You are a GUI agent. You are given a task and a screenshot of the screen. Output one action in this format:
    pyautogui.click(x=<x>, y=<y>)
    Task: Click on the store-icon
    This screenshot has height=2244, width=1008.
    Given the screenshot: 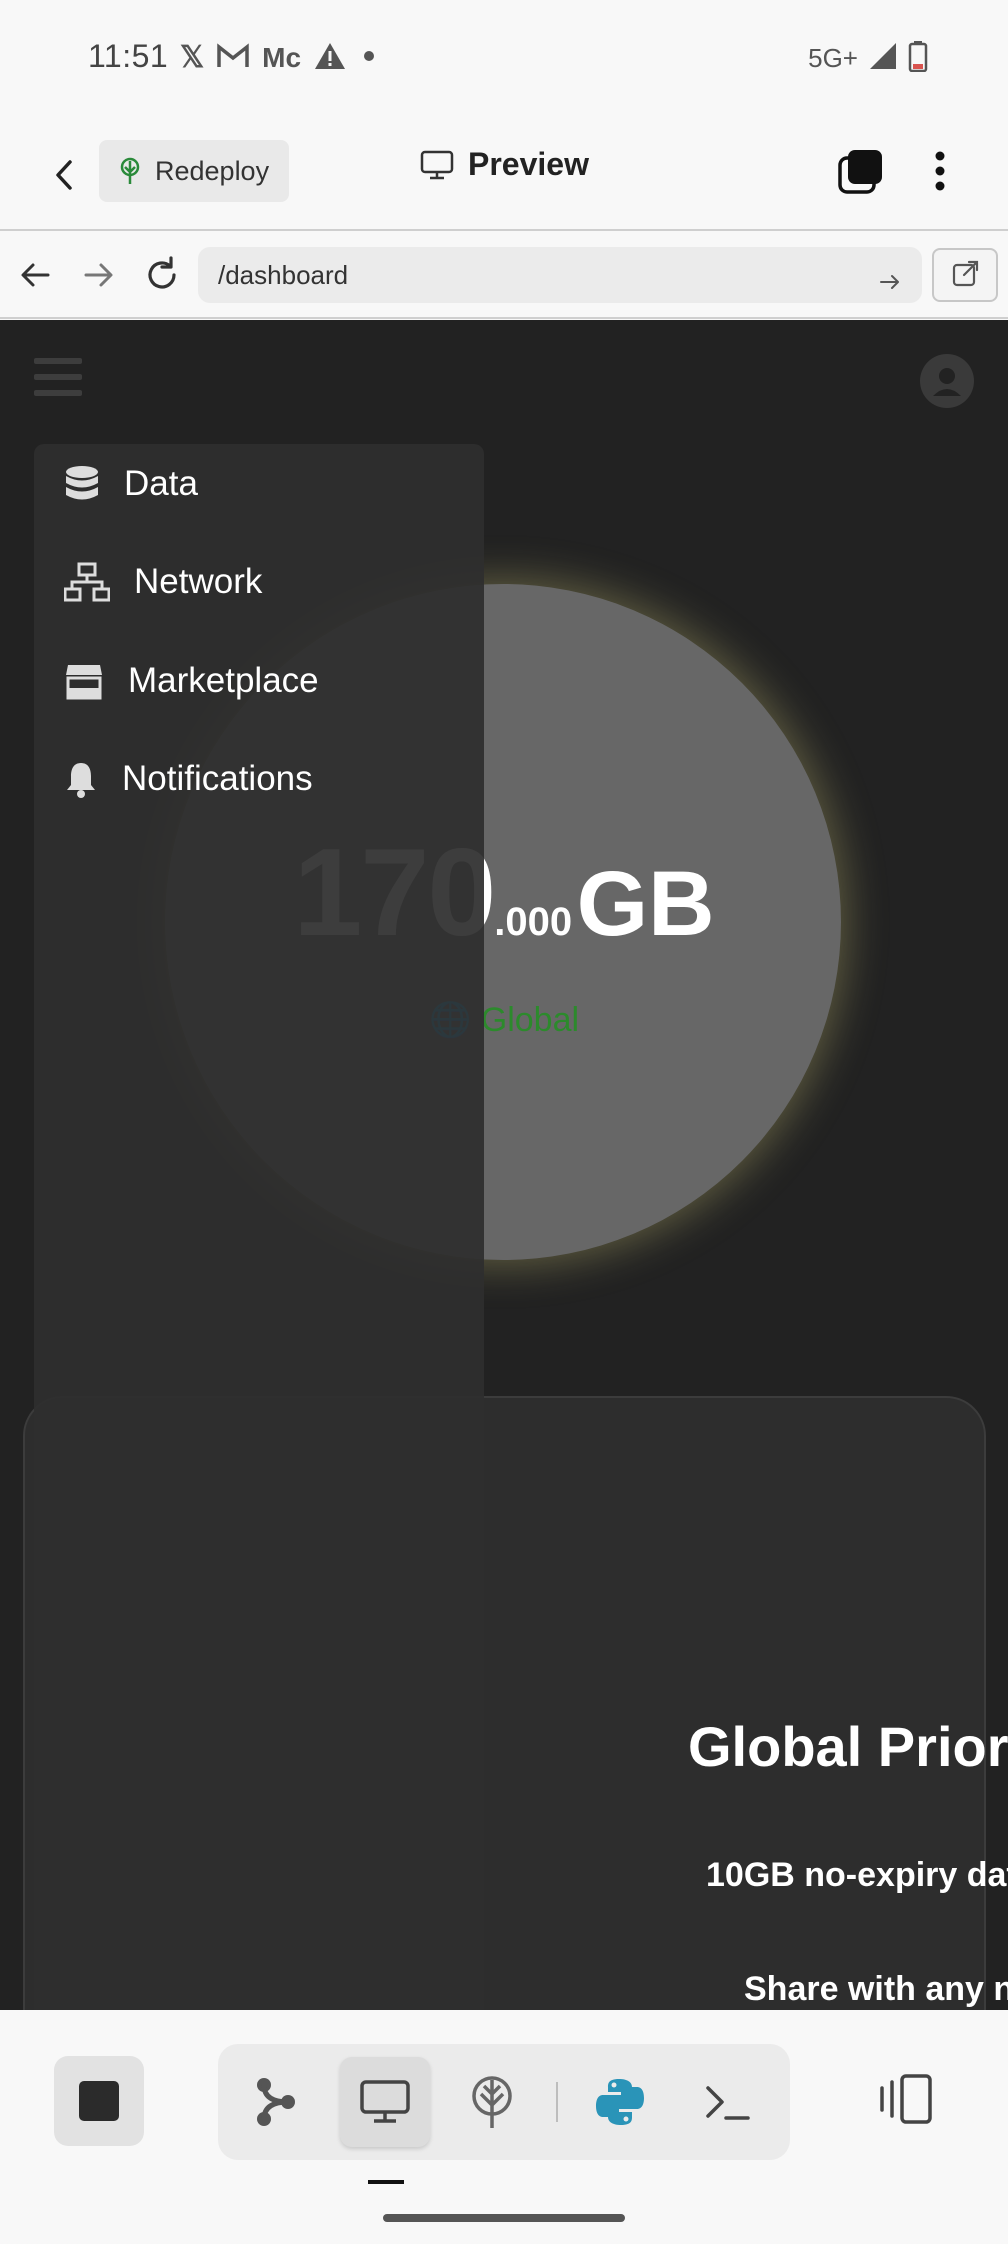 What is the action you would take?
    pyautogui.click(x=84, y=682)
    